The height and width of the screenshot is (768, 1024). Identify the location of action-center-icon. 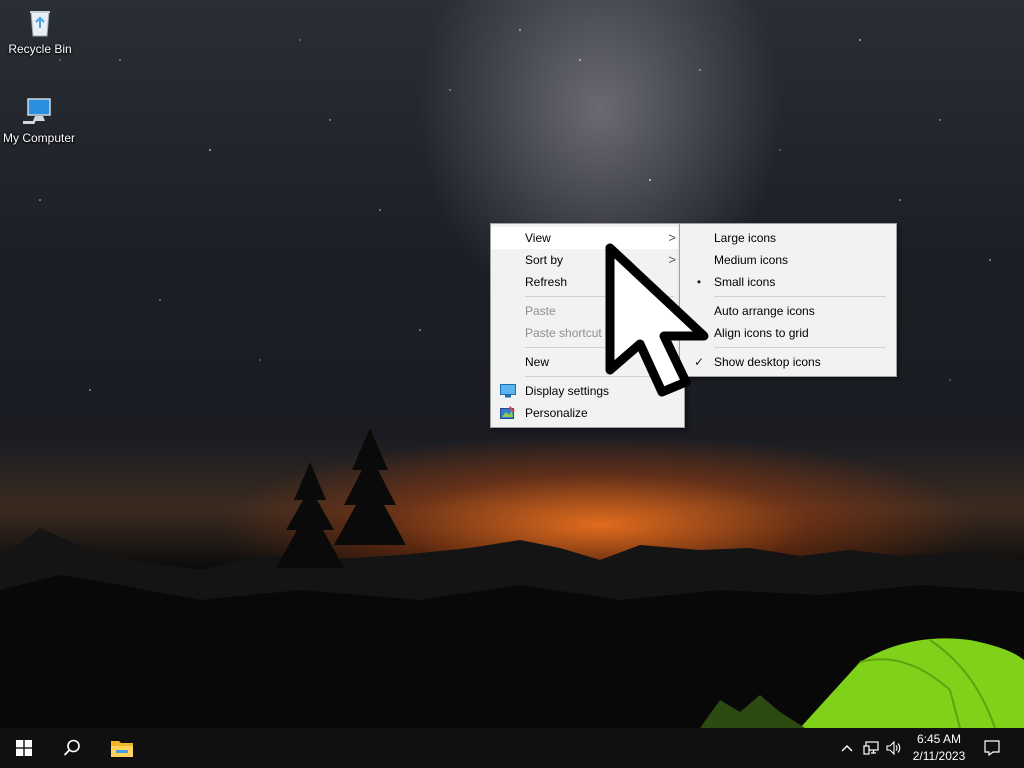
(992, 748).